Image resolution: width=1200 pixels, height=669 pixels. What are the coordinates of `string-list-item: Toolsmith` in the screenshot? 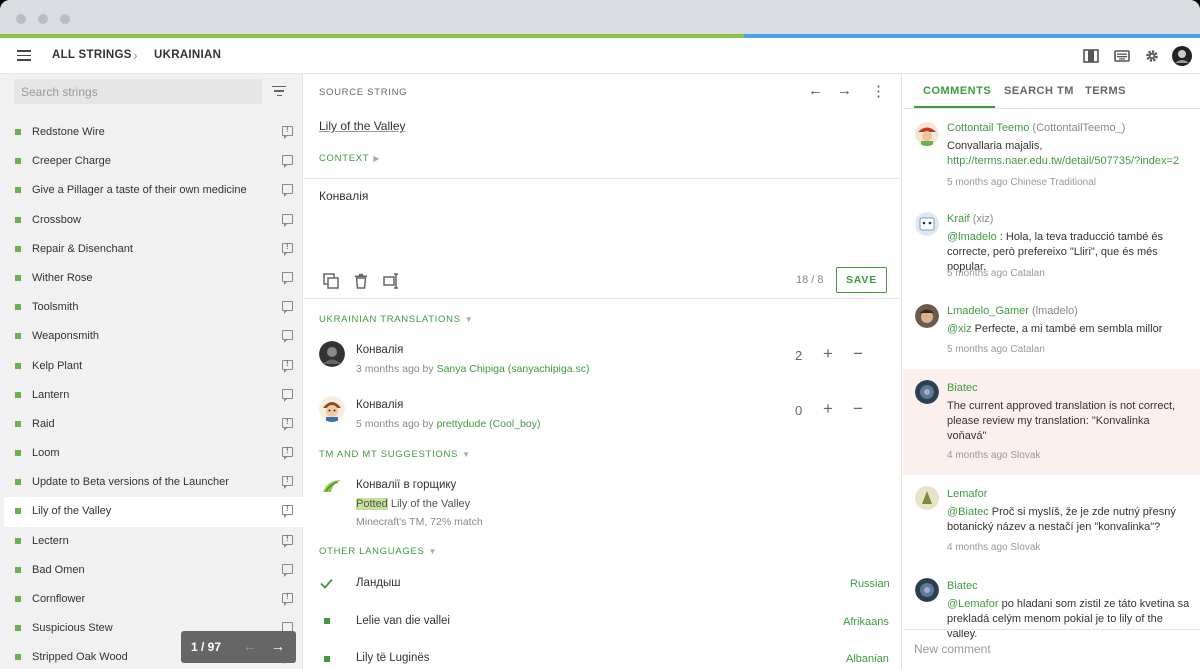 It's located at (153, 307).